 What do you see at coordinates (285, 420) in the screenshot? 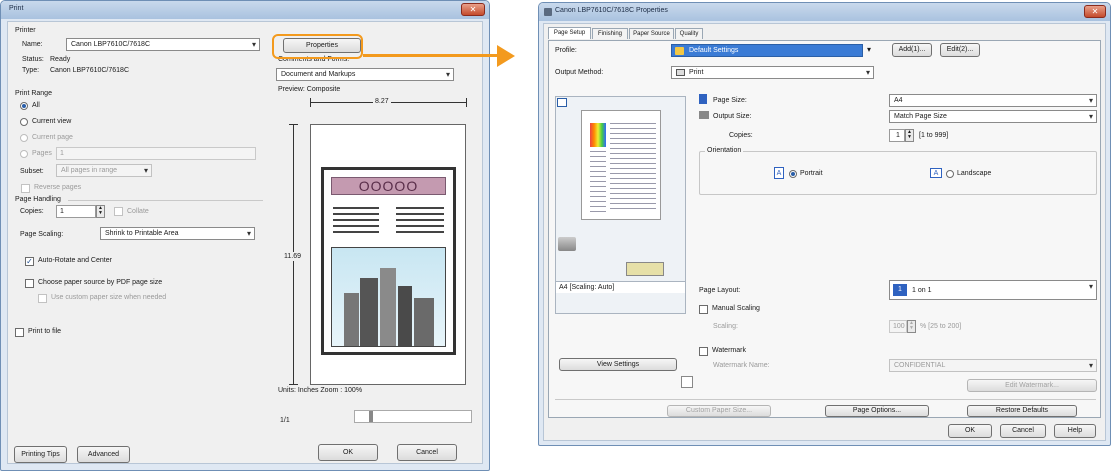
I see `page-counter: 1/1` at bounding box center [285, 420].